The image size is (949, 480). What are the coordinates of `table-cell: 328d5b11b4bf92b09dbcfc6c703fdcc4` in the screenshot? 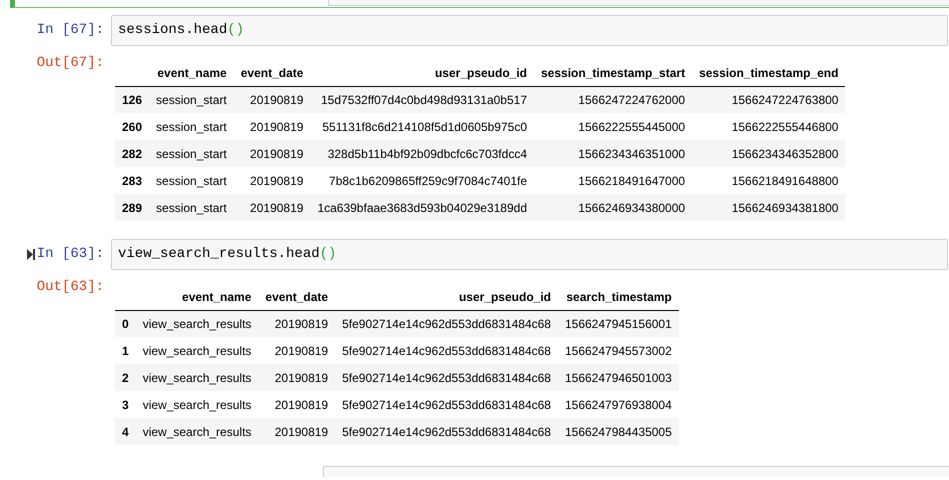 It's located at (422, 153).